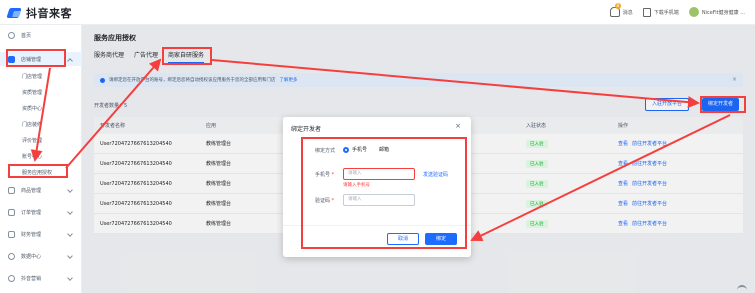 This screenshot has height=293, width=755. Describe the element at coordinates (646, 12) in the screenshot. I see `mobile-icon` at that location.